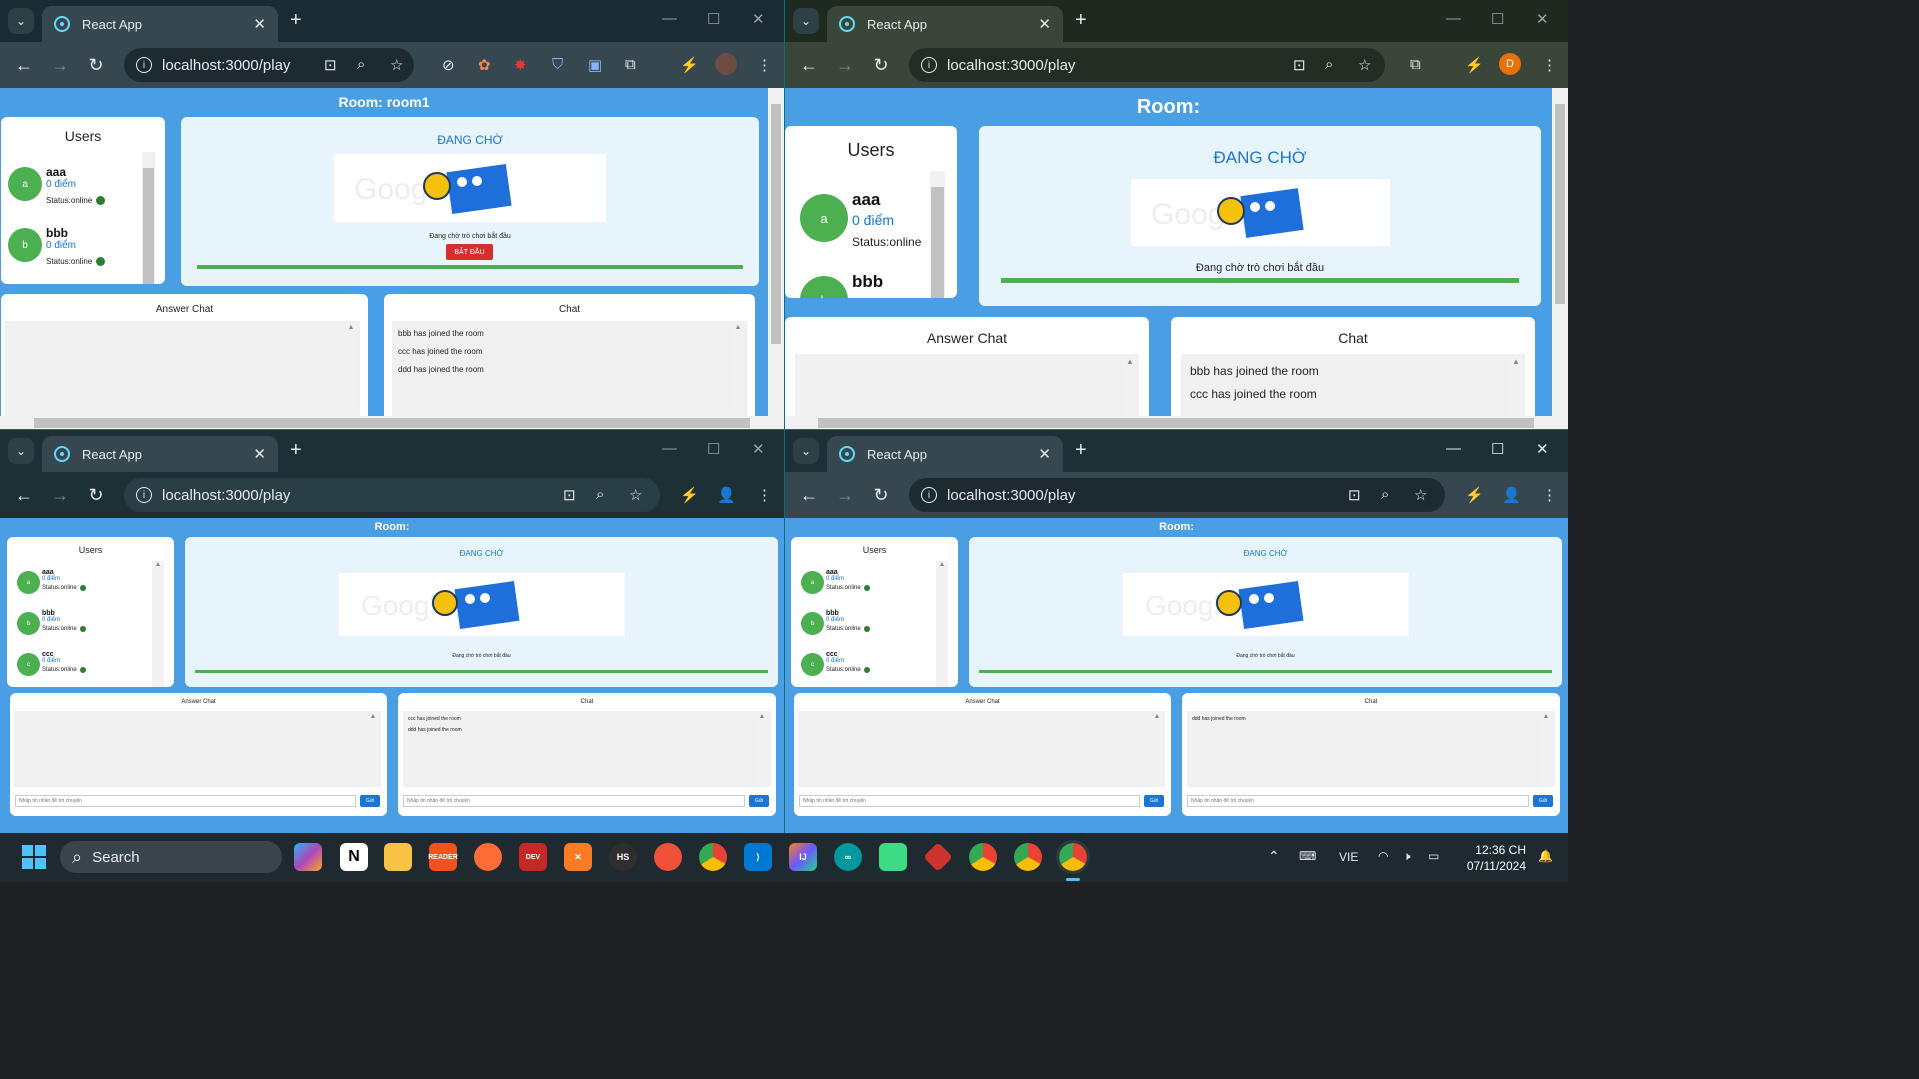 The width and height of the screenshot is (1919, 1079). What do you see at coordinates (533, 857) in the screenshot?
I see `dev-cpp-icon: DEV` at bounding box center [533, 857].